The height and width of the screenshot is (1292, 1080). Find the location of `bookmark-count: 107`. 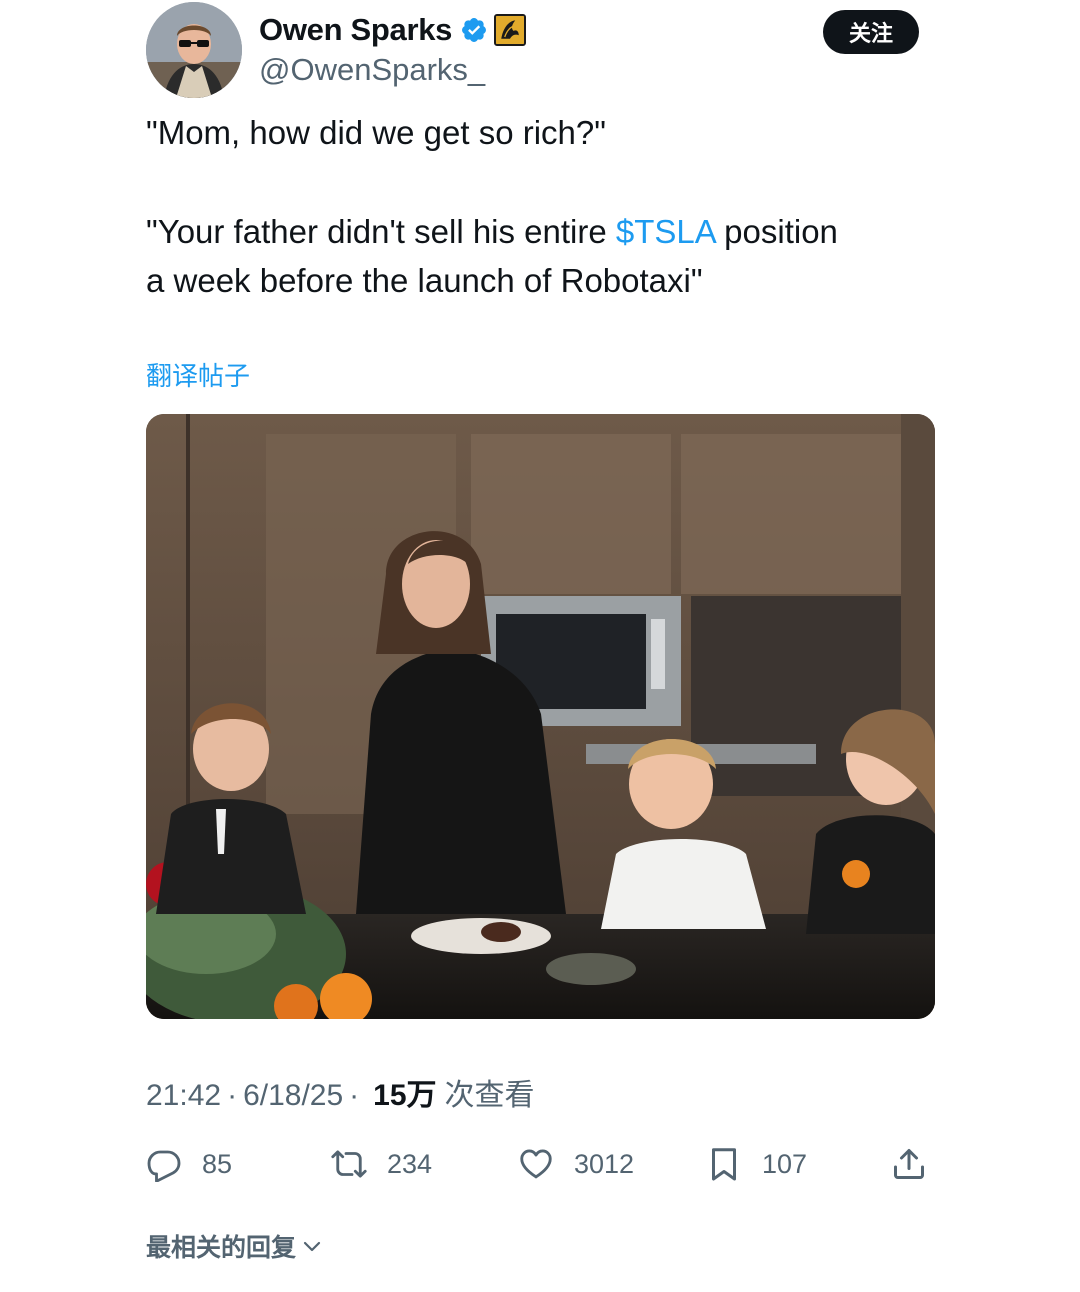

bookmark-count: 107 is located at coordinates (785, 1163).